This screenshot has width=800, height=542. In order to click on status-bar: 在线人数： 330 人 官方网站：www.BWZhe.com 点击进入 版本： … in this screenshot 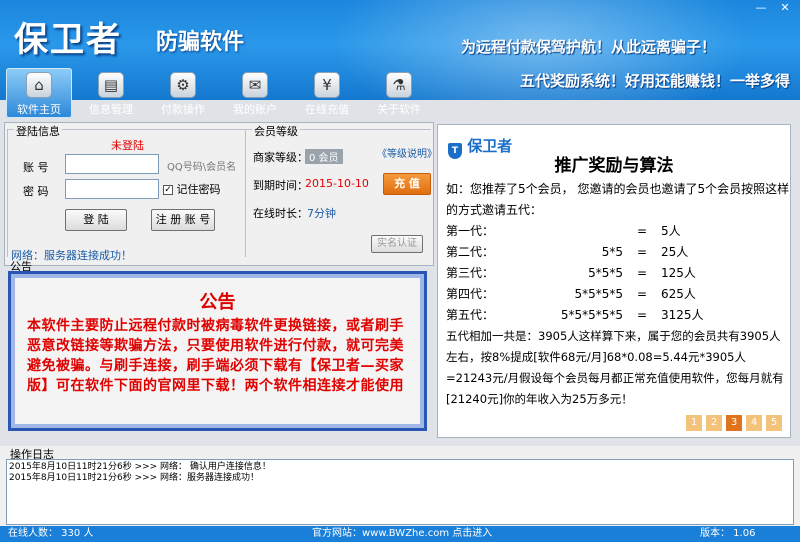, I will do `click(400, 534)`.